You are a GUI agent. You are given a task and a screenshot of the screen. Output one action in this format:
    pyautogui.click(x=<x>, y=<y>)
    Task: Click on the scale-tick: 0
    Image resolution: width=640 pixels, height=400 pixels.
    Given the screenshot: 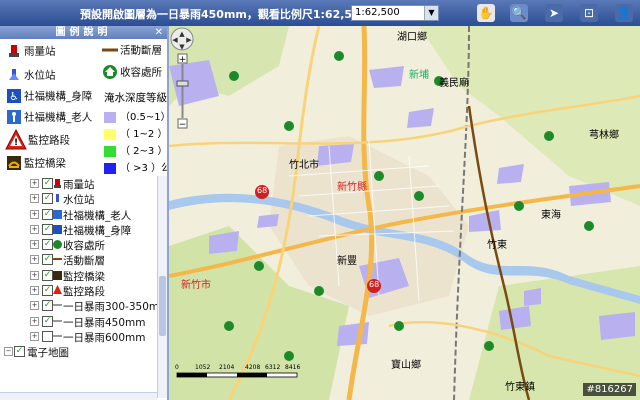 What is the action you would take?
    pyautogui.click(x=177, y=367)
    